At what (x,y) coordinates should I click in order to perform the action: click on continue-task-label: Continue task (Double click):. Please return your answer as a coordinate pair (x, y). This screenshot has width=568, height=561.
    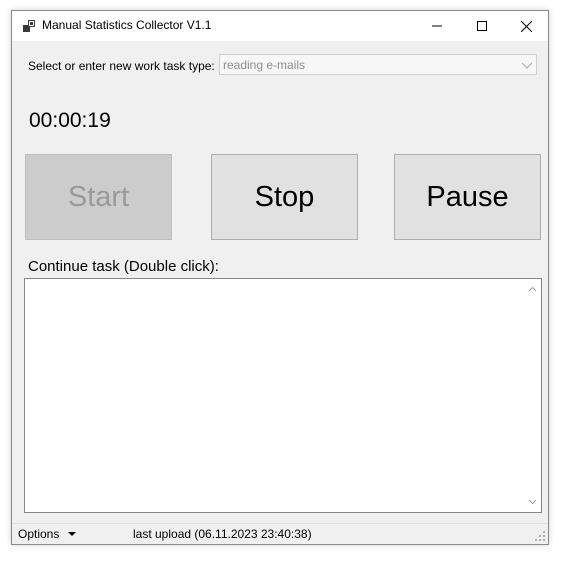
    Looking at the image, I should click on (123, 266).